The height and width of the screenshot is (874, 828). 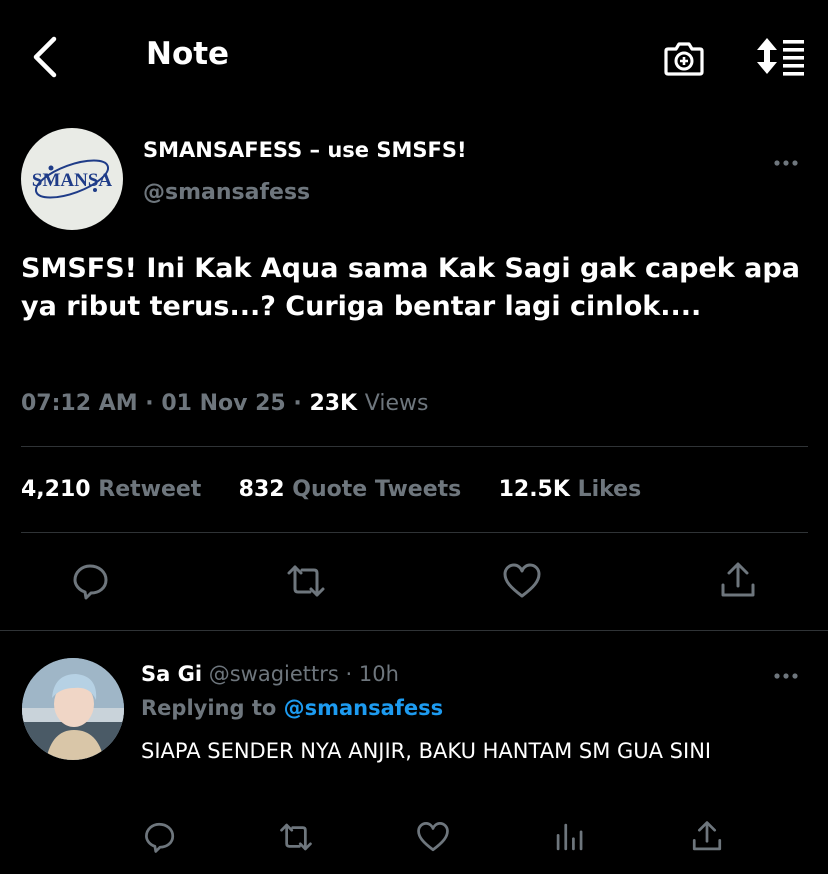 I want to click on camera-icon, so click(x=684, y=58).